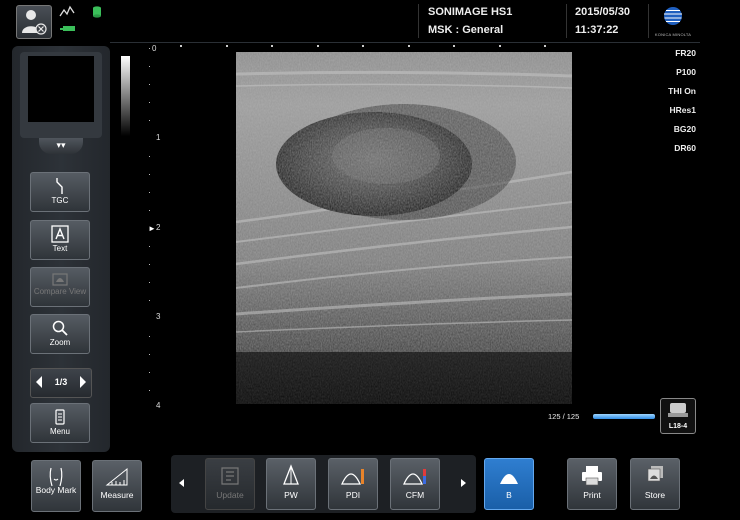 The height and width of the screenshot is (520, 740). What do you see at coordinates (624, 416) in the screenshot?
I see `gain-bar` at bounding box center [624, 416].